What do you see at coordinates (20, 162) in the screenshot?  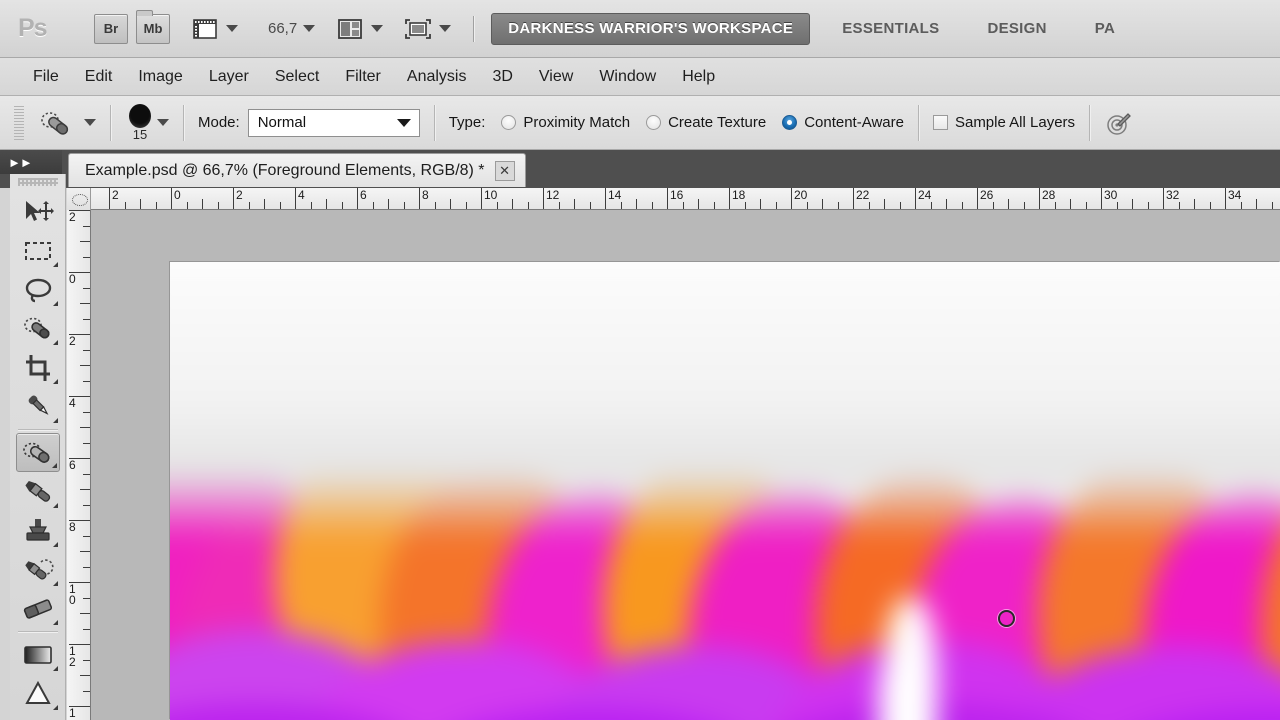 I see `double-chevron-right-icon: ►►` at bounding box center [20, 162].